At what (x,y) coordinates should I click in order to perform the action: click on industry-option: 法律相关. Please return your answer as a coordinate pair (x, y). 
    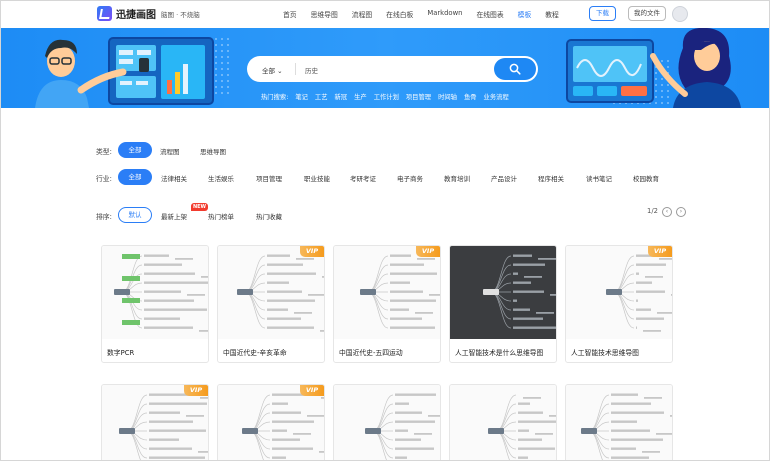
    Looking at the image, I should click on (174, 178).